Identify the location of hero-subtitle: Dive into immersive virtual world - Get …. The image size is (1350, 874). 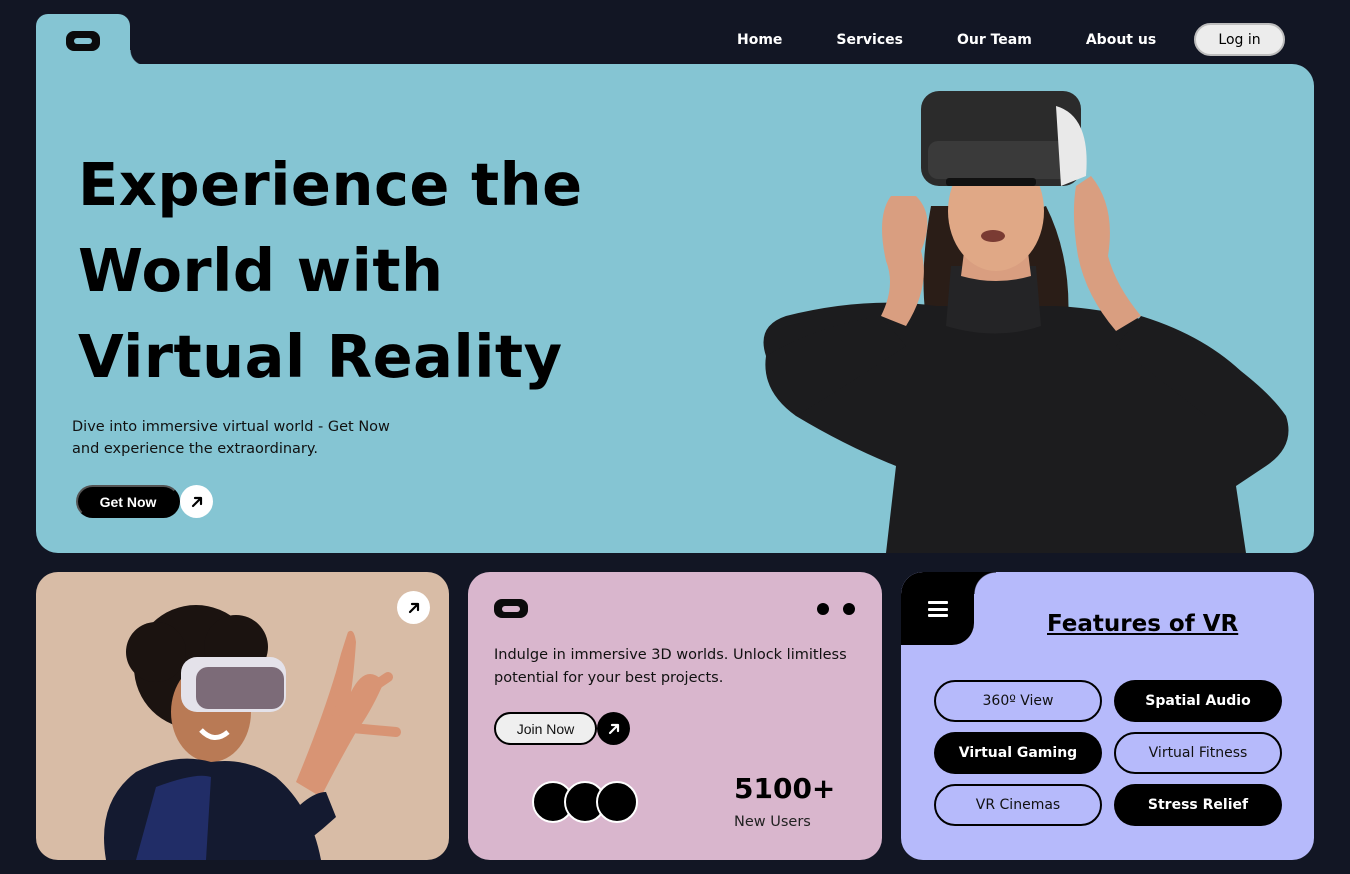
(231, 438).